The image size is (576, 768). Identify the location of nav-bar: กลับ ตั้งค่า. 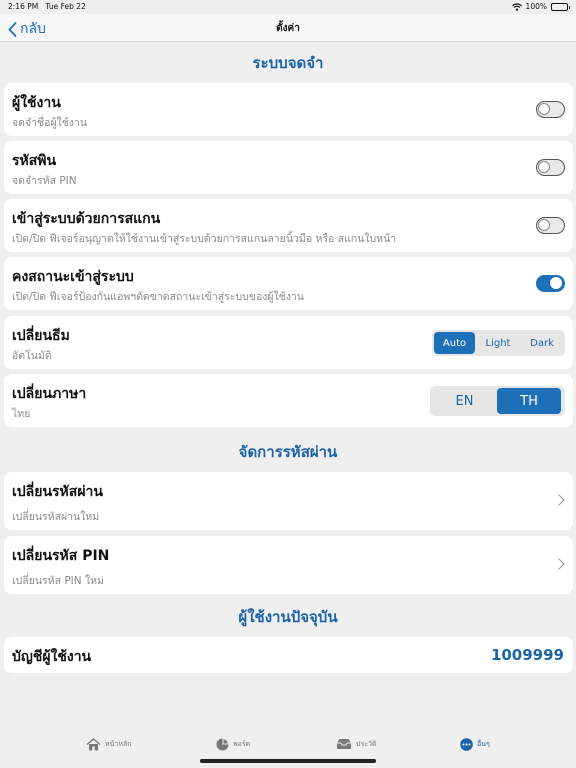
(288, 28).